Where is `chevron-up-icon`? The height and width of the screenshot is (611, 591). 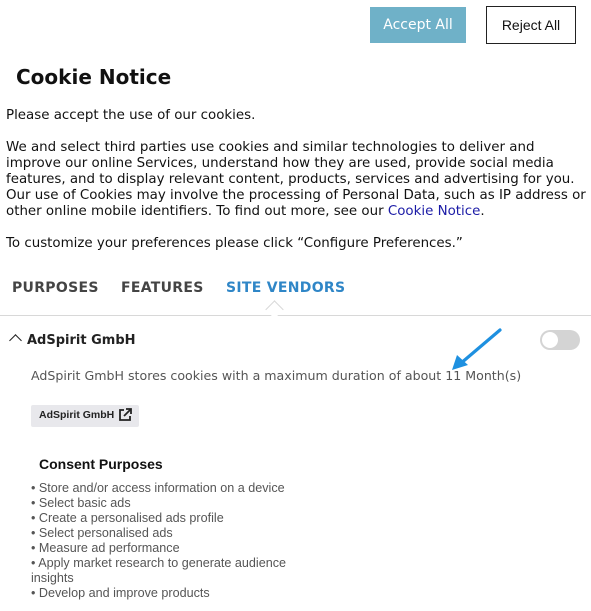
chevron-up-icon is located at coordinates (15, 340).